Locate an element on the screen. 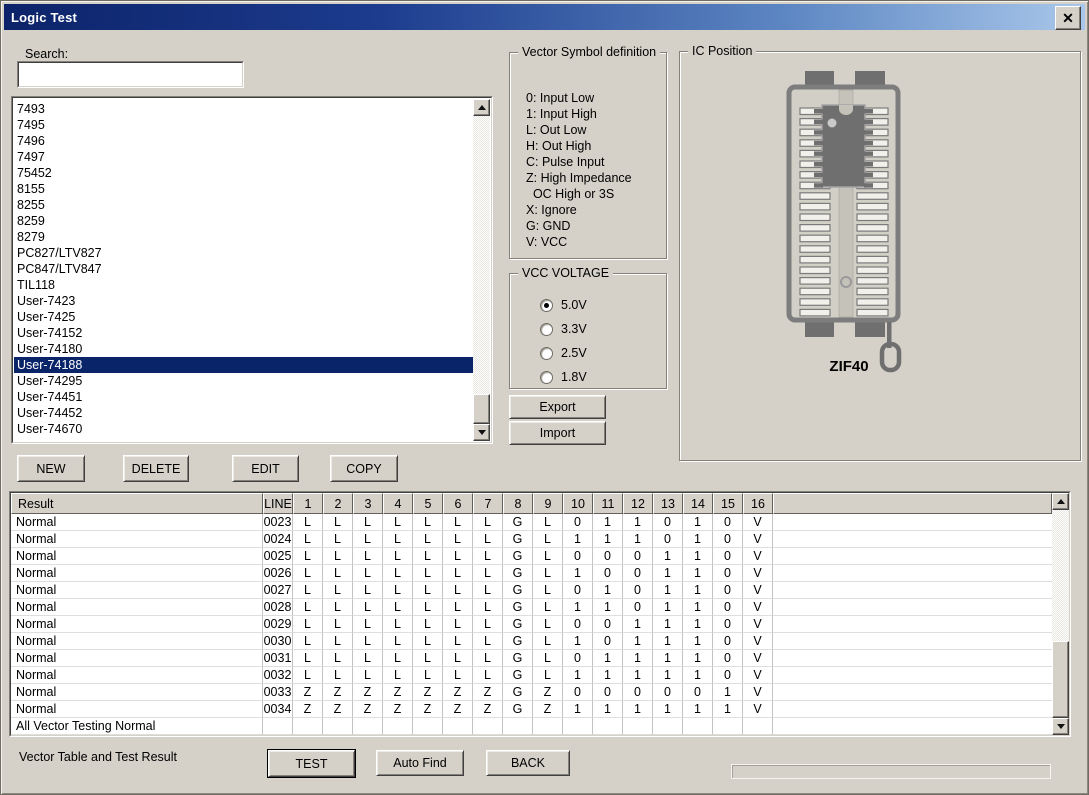 The width and height of the screenshot is (1089, 795). list-item: PC827/LTV827 is located at coordinates (243, 253).